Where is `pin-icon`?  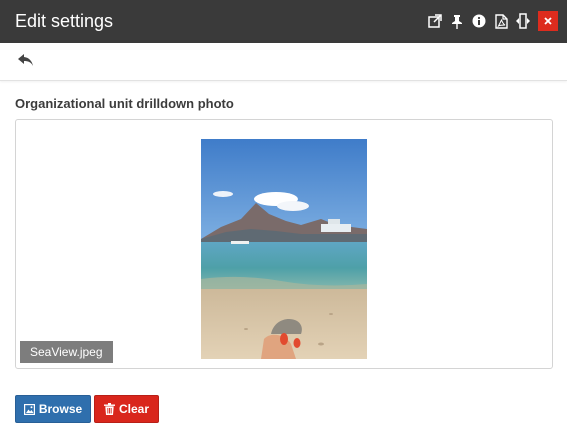
pin-icon is located at coordinates (457, 21).